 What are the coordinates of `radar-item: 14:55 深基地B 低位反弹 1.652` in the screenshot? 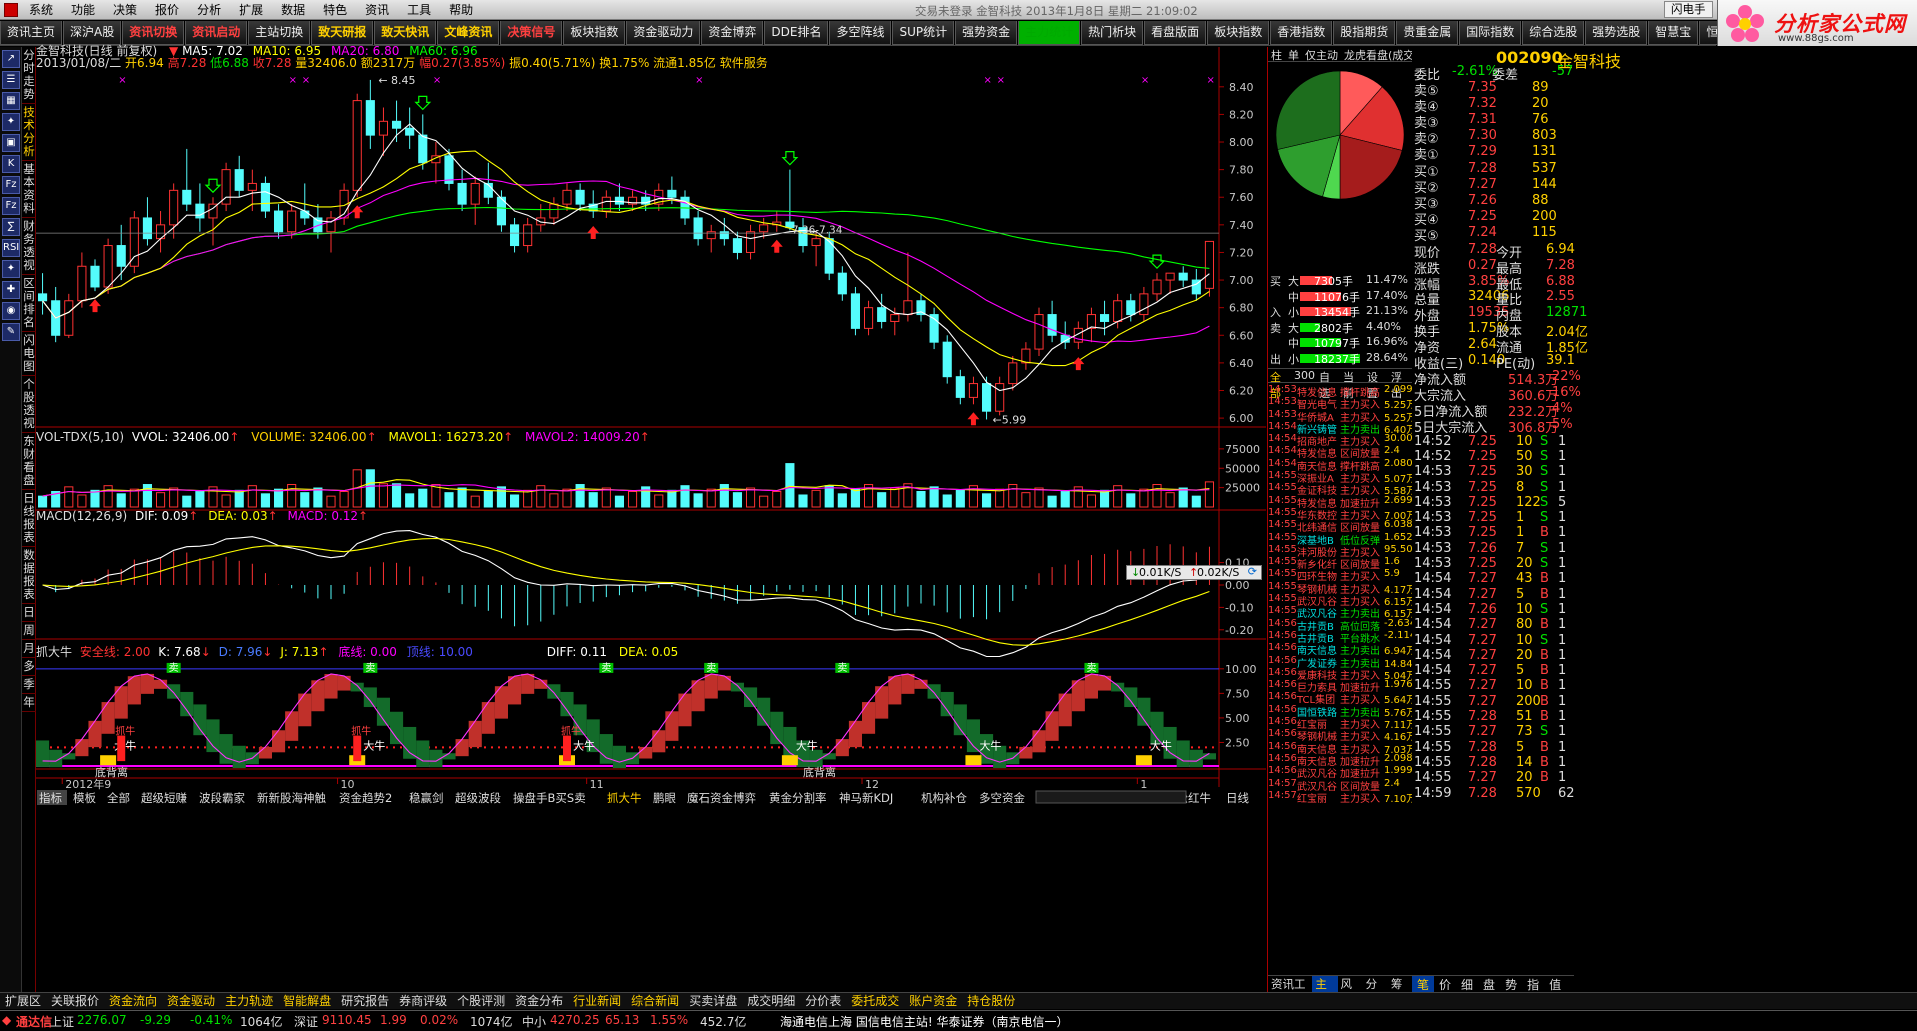 It's located at (1340, 539).